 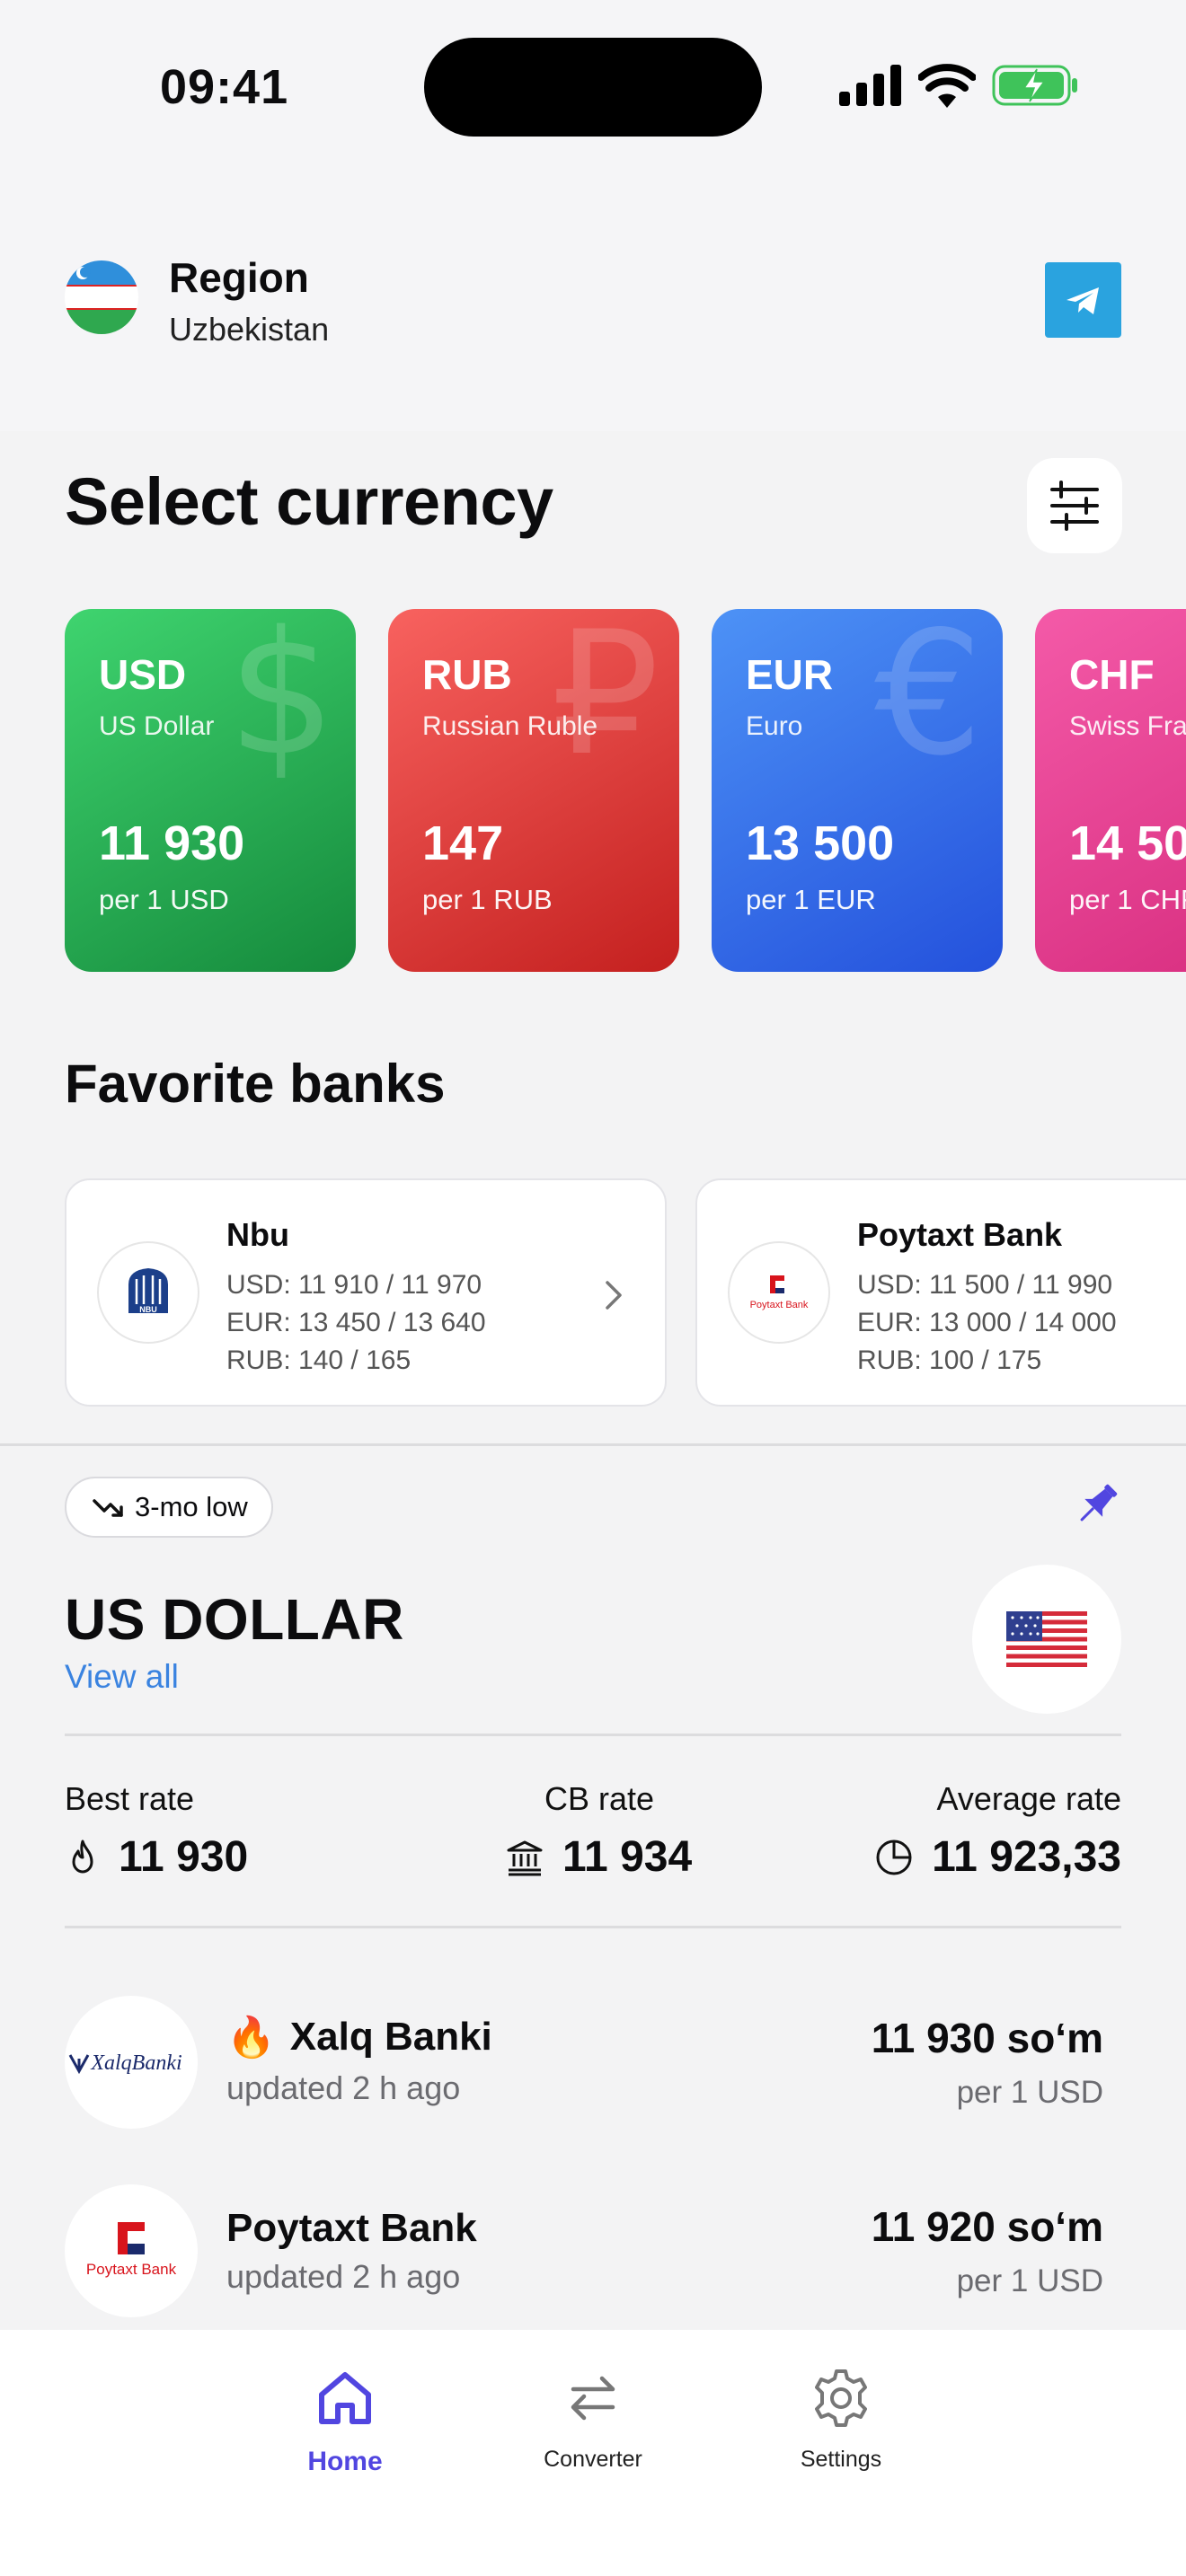 I want to click on pie-chart-icon, so click(x=894, y=1857).